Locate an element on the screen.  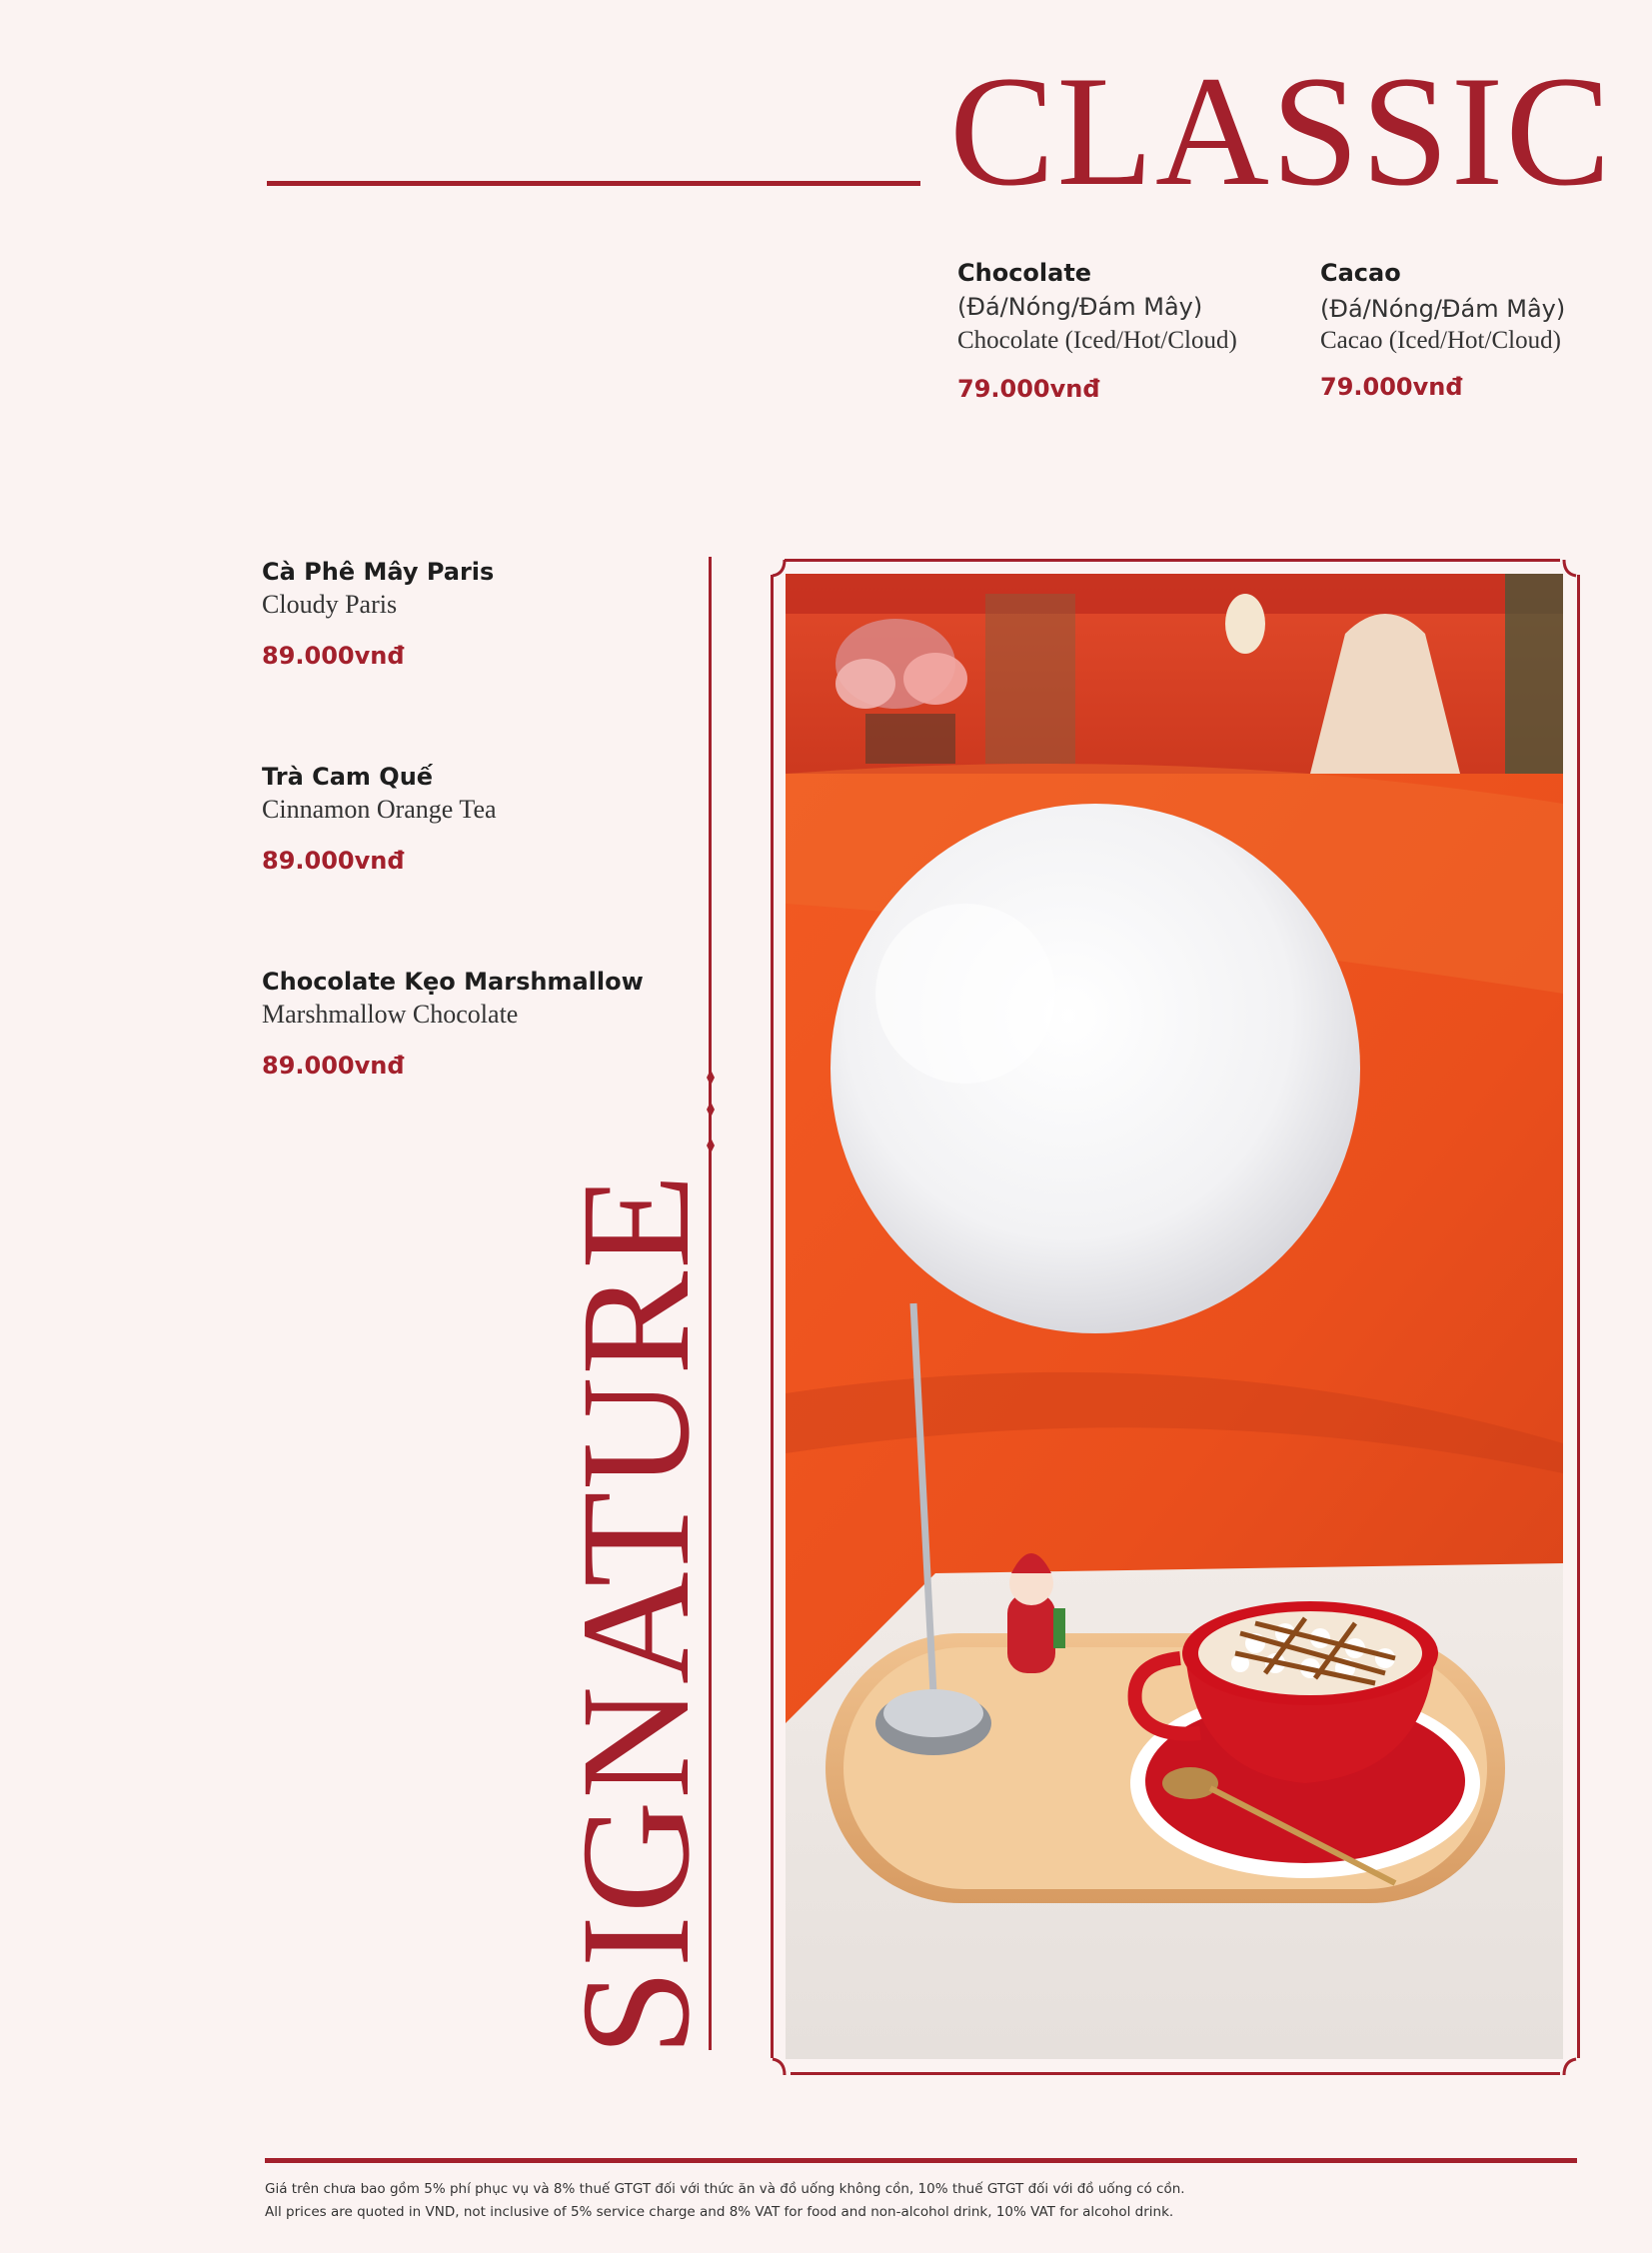
signature-section-title: SIGNATURE is located at coordinates (635, 1613).